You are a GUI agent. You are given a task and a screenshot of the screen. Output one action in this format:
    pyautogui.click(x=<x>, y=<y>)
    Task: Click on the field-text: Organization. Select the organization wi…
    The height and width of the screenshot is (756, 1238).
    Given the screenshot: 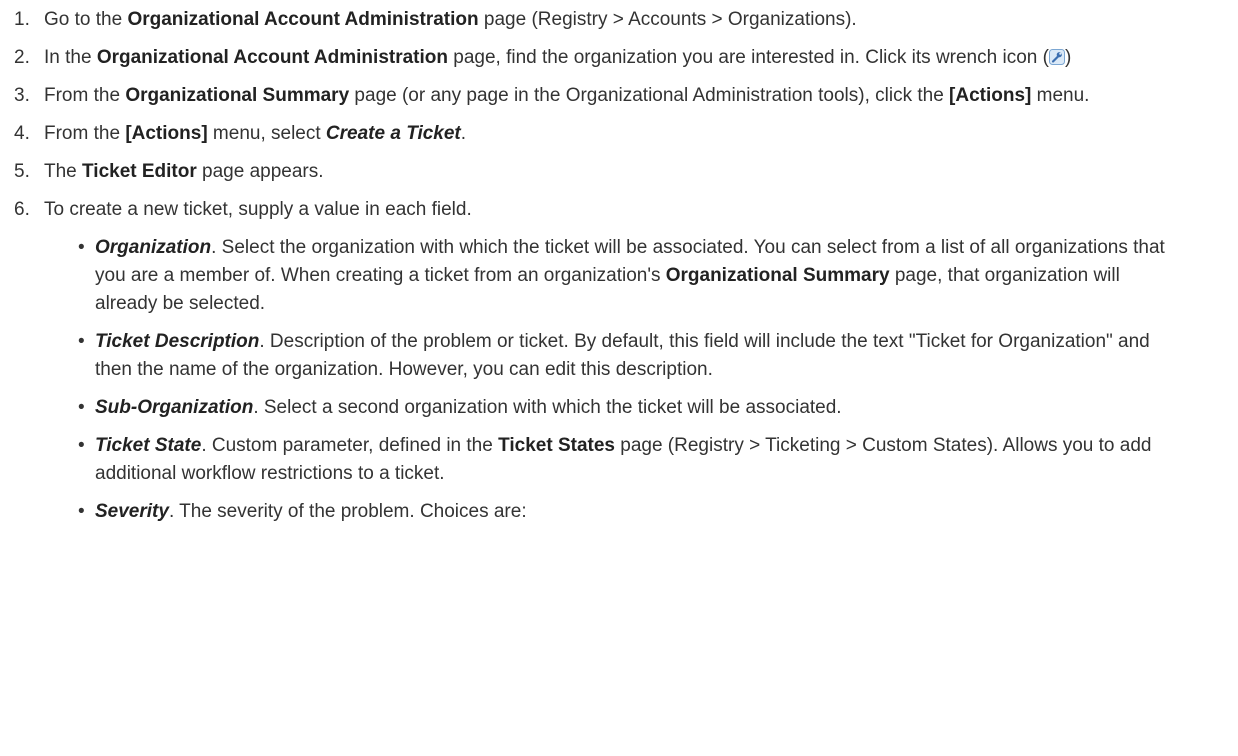 What is the action you would take?
    pyautogui.click(x=630, y=275)
    